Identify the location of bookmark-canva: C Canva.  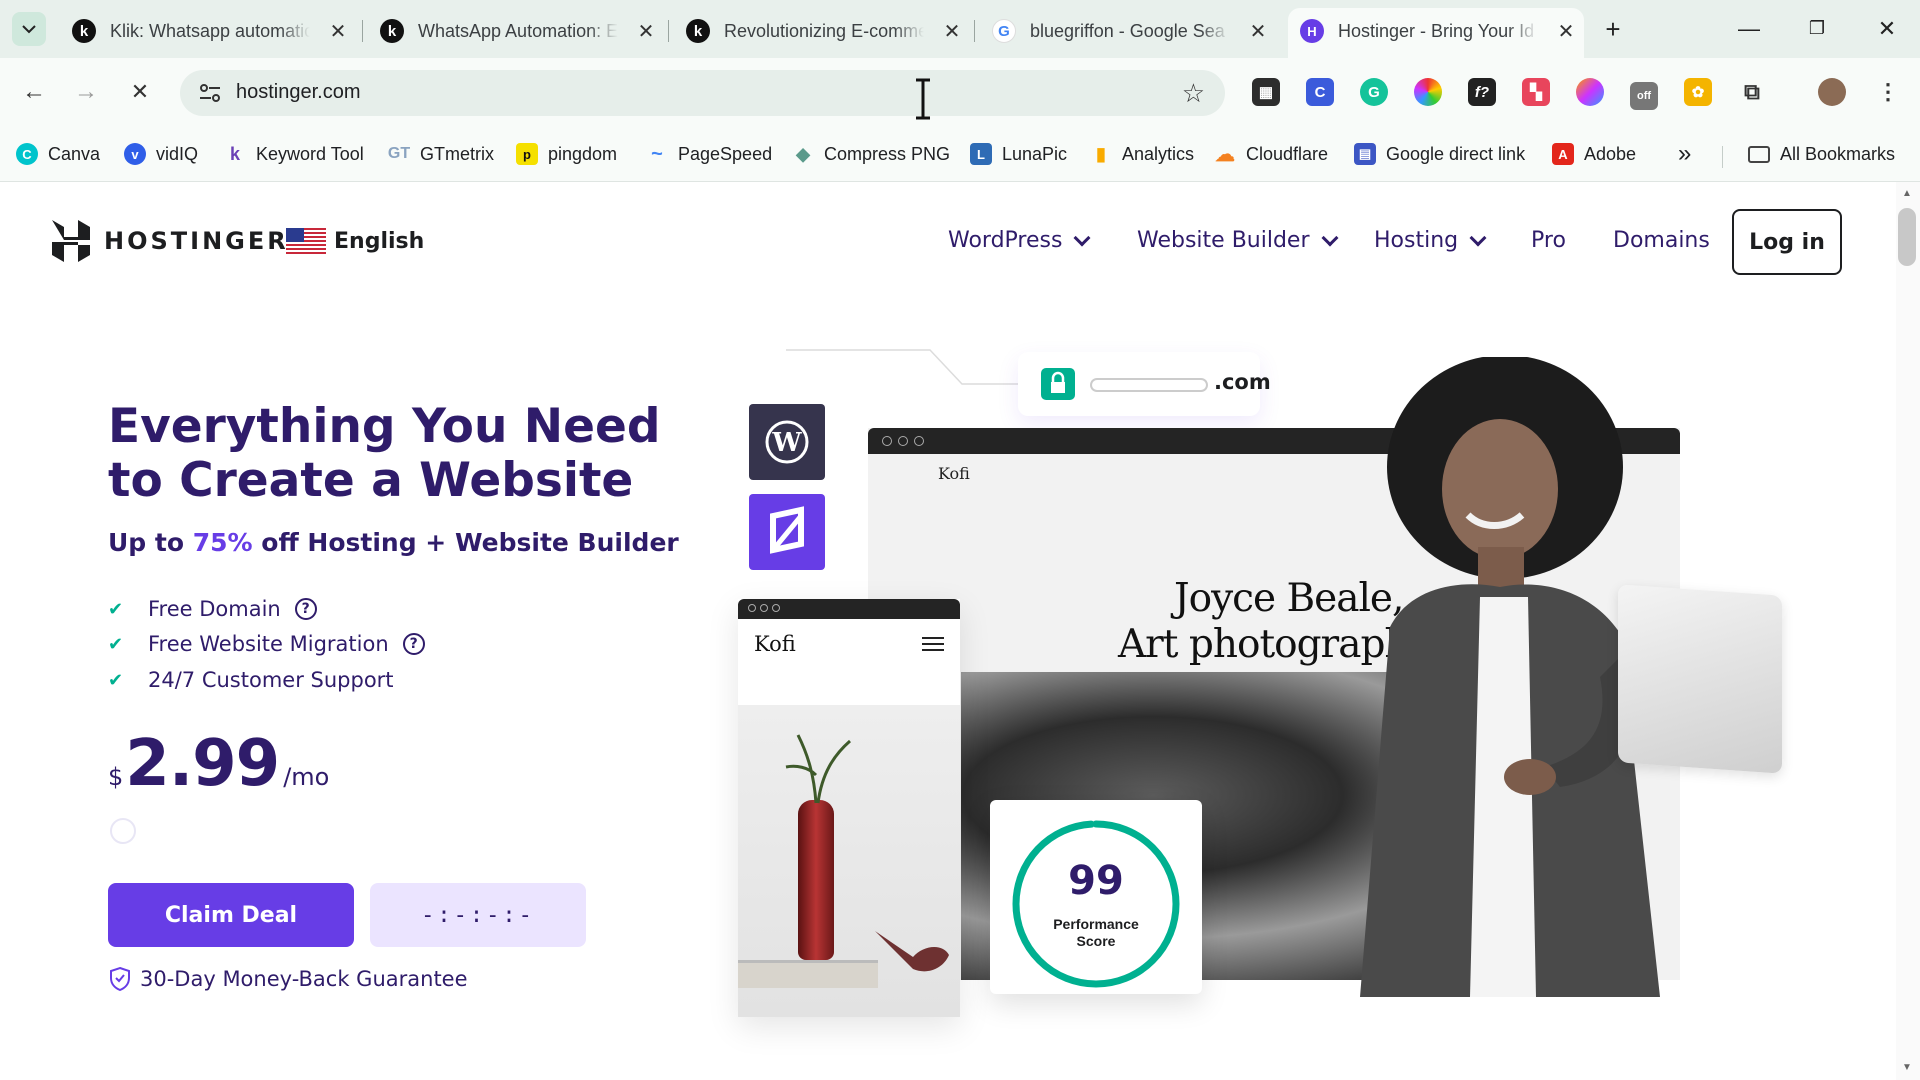
(58, 154).